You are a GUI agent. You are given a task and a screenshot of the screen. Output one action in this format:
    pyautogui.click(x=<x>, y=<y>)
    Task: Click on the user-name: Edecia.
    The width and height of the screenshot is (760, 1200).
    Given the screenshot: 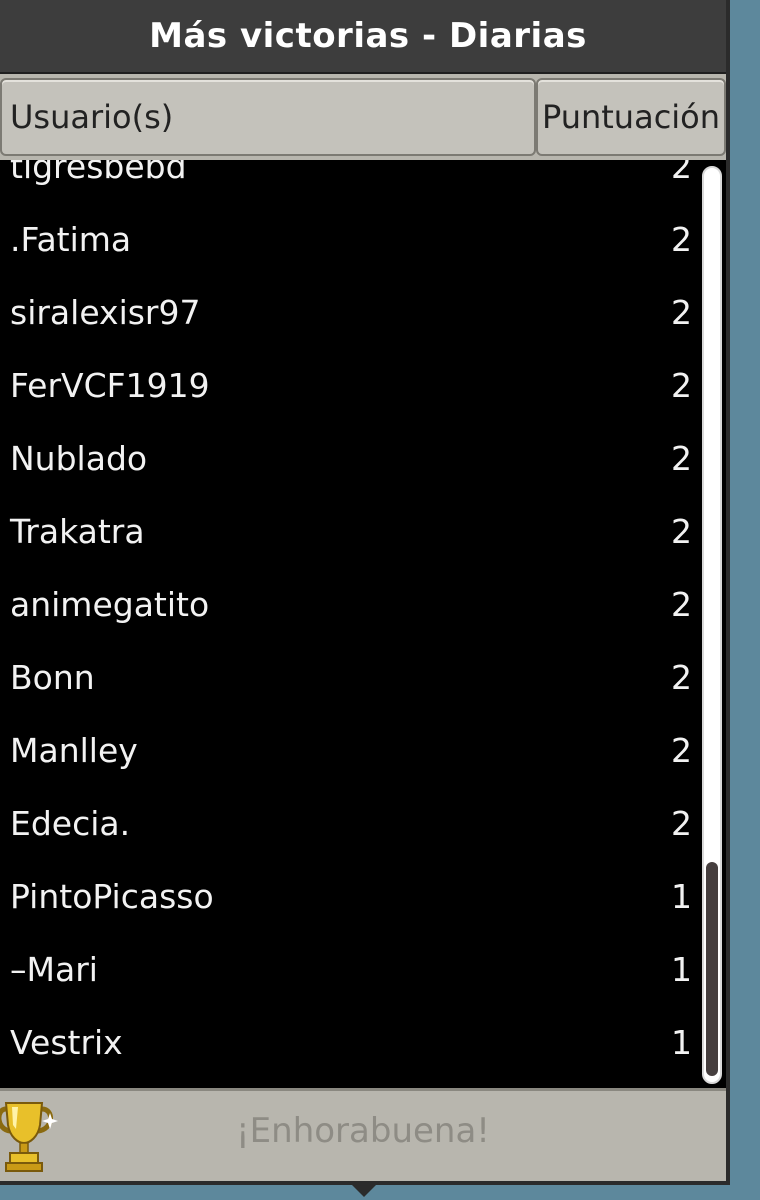 What is the action you would take?
    pyautogui.click(x=70, y=823)
    